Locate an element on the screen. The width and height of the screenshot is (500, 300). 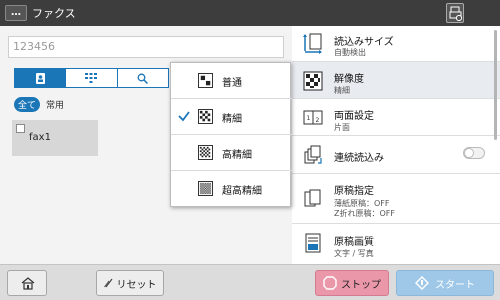
resolution-option-super-fine: 高精細 is located at coordinates (231, 153).